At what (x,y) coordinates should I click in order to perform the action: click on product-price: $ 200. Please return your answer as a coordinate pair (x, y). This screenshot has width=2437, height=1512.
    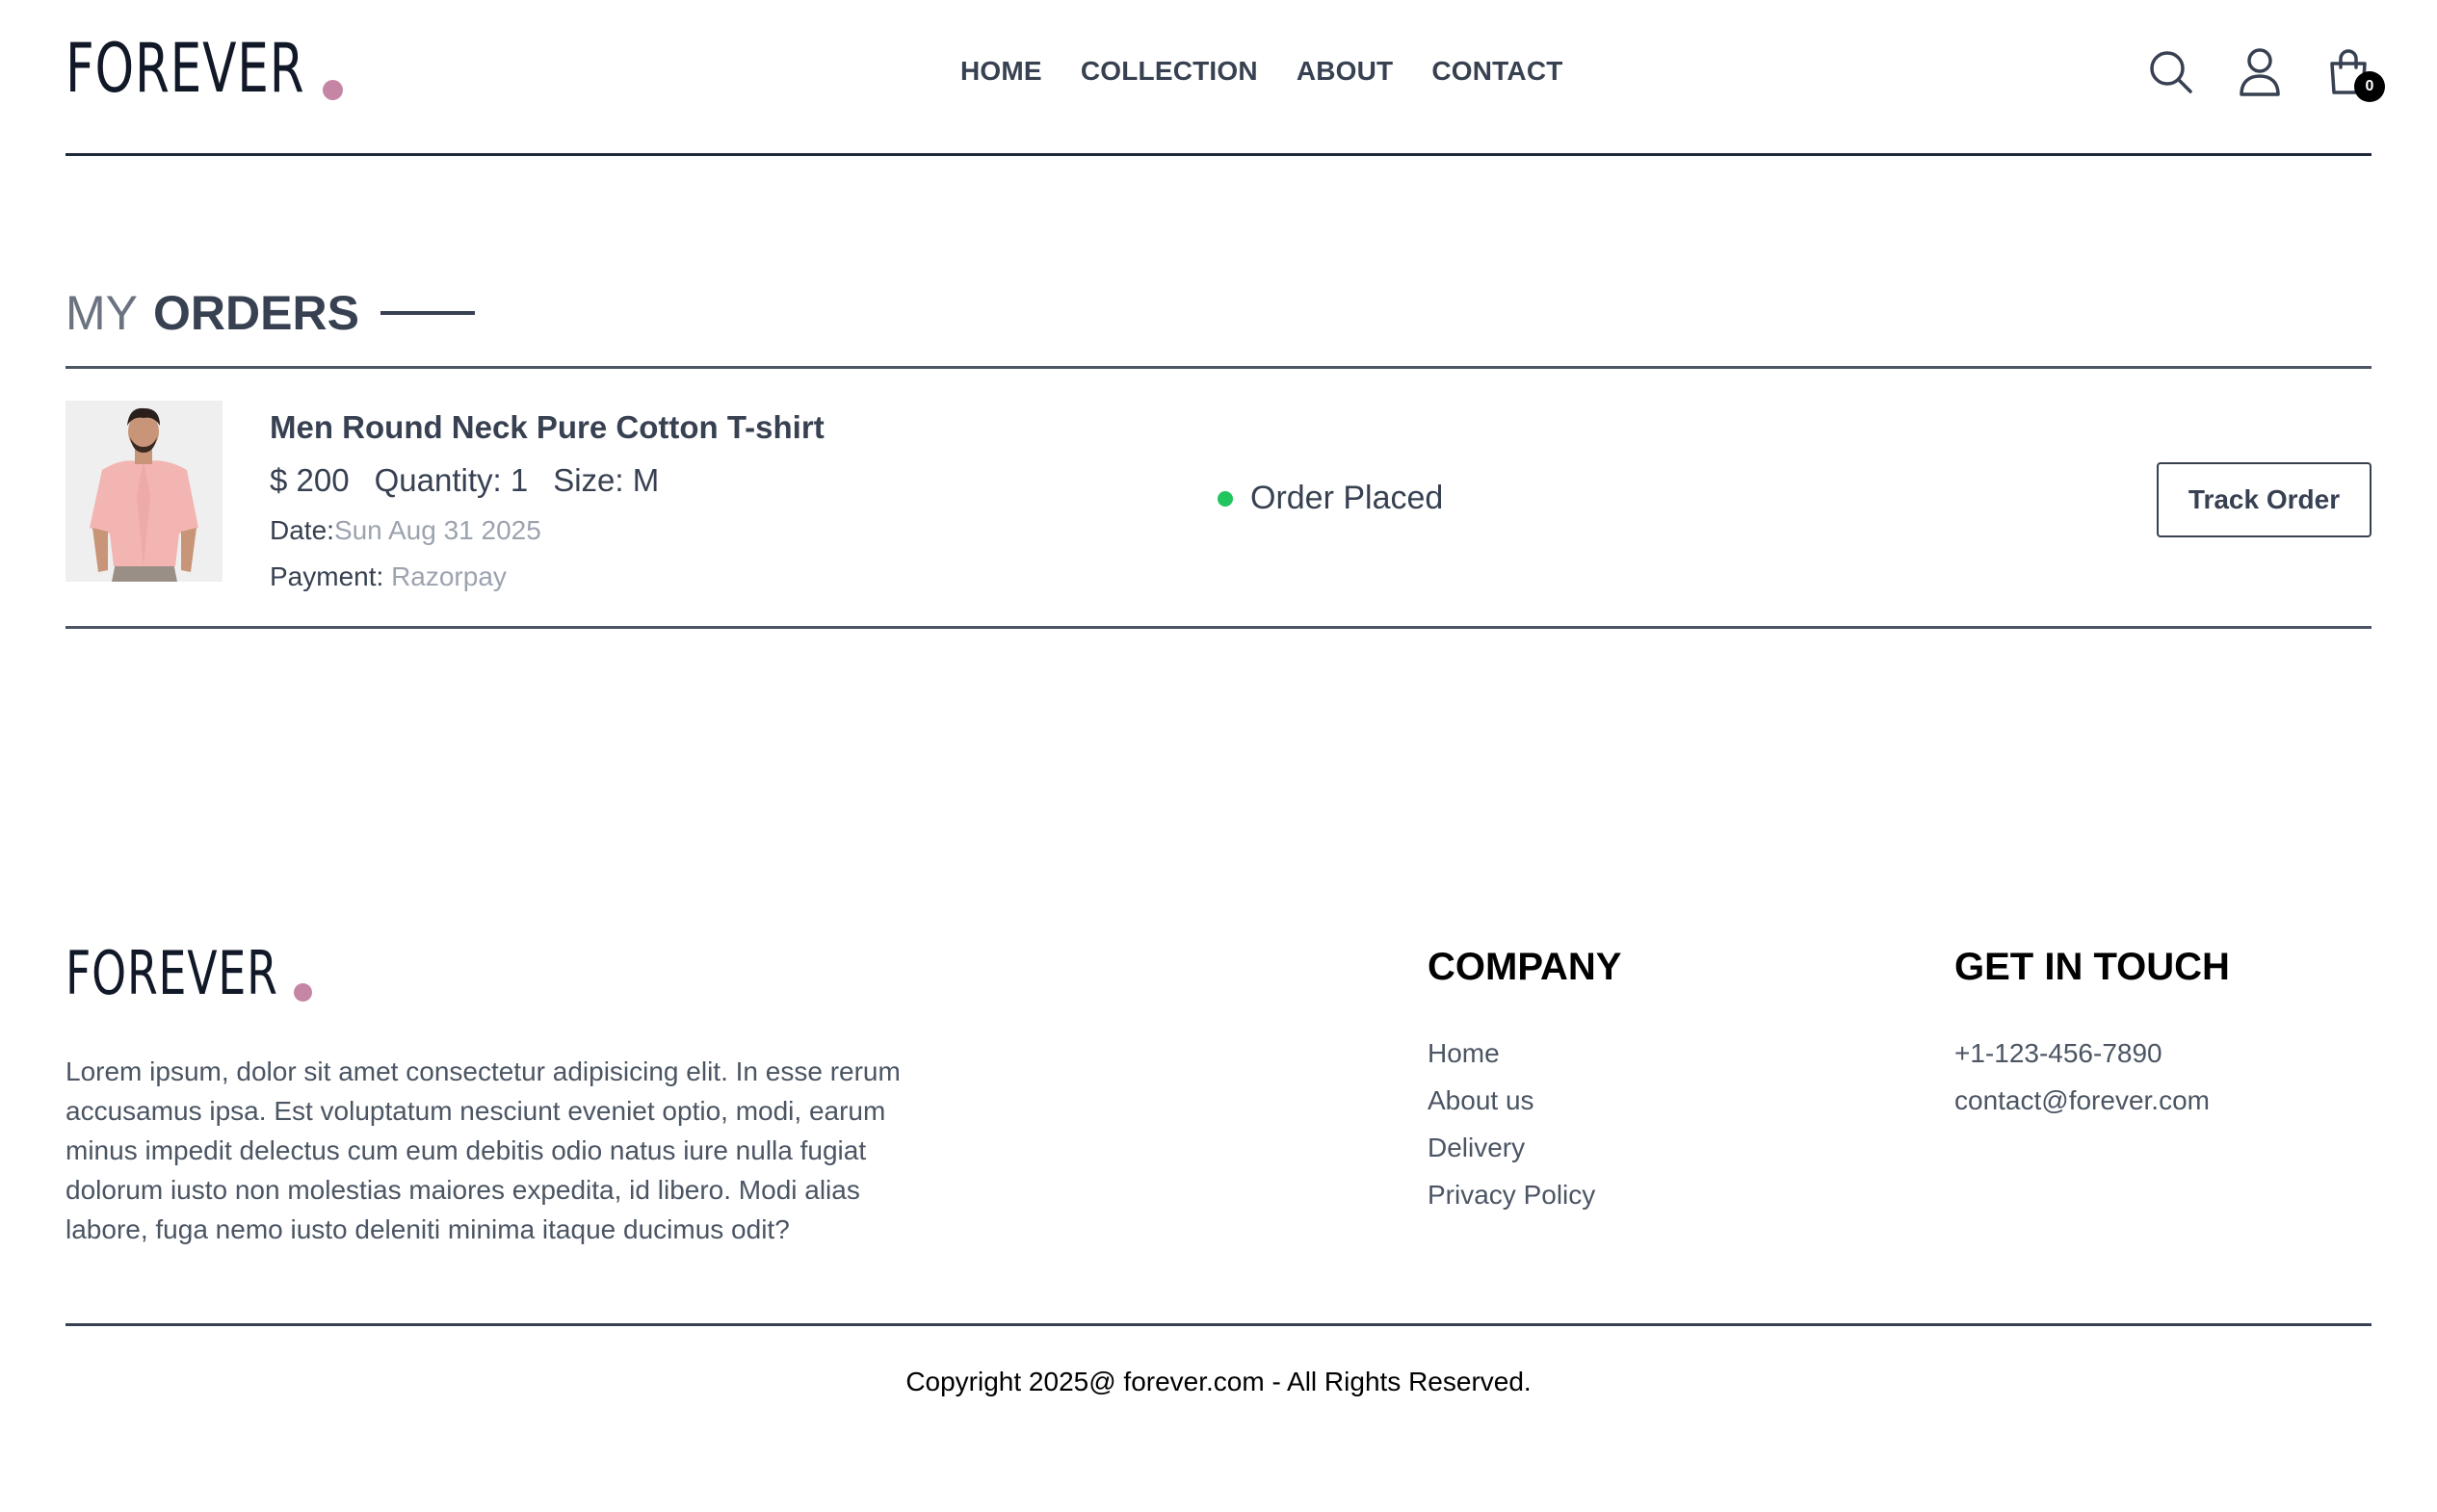
    Looking at the image, I should click on (310, 480).